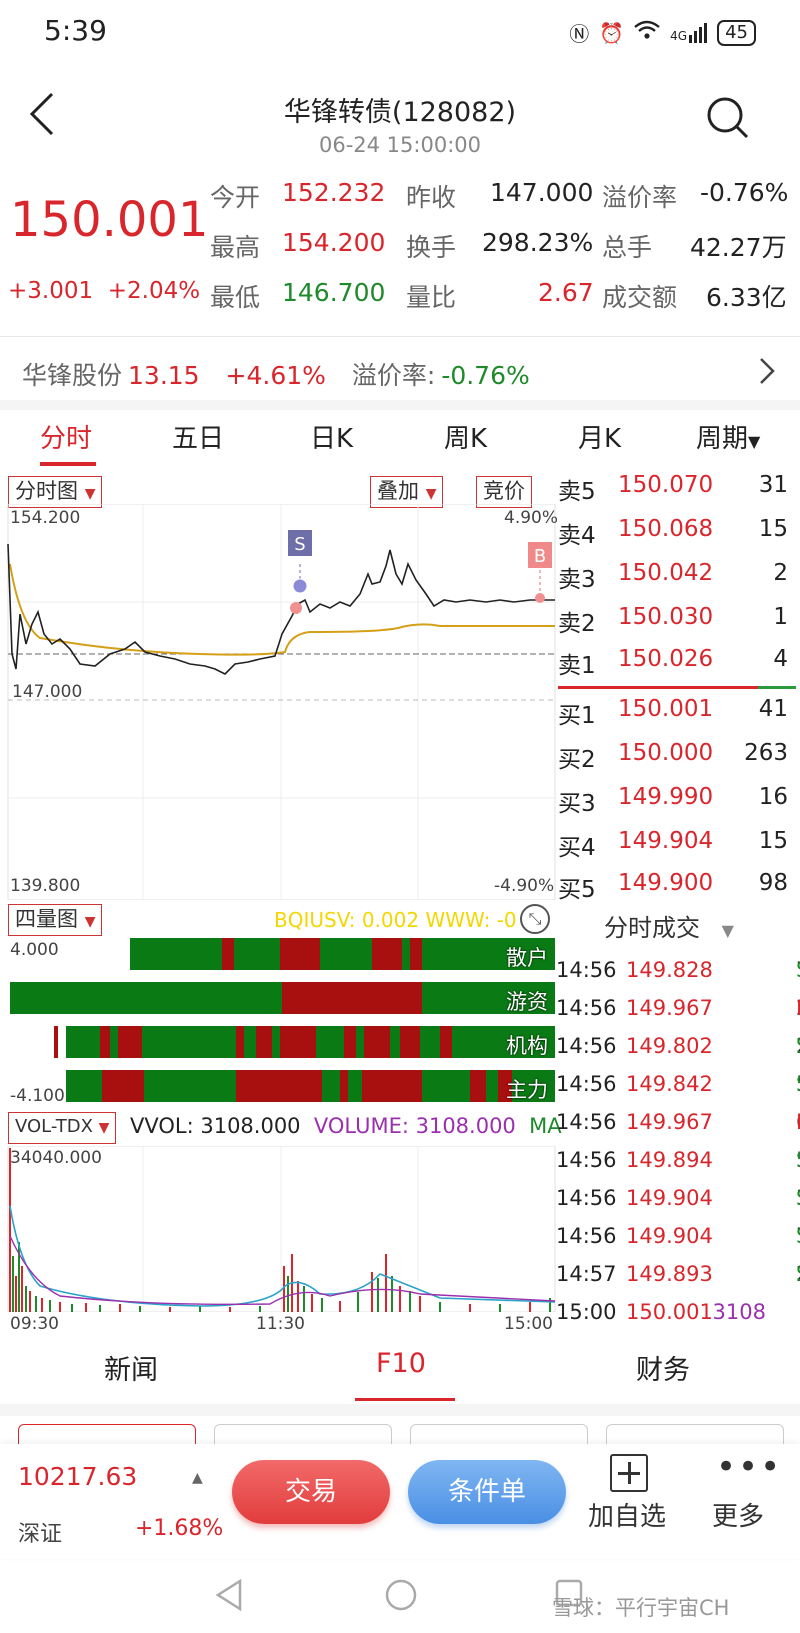 The width and height of the screenshot is (800, 1633). Describe the element at coordinates (278, 1229) in the screenshot. I see `volume-chart` at that location.